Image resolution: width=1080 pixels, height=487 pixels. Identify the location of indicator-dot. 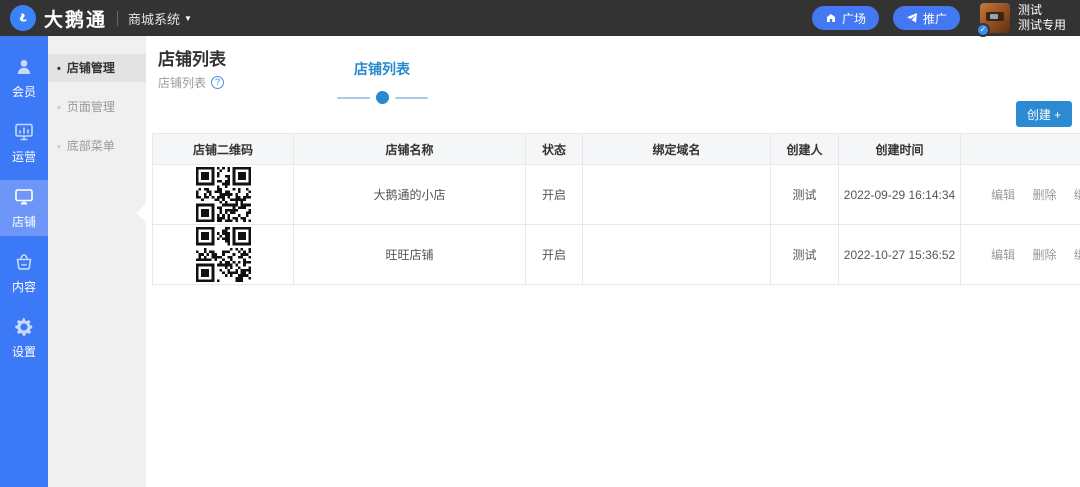
(382, 97).